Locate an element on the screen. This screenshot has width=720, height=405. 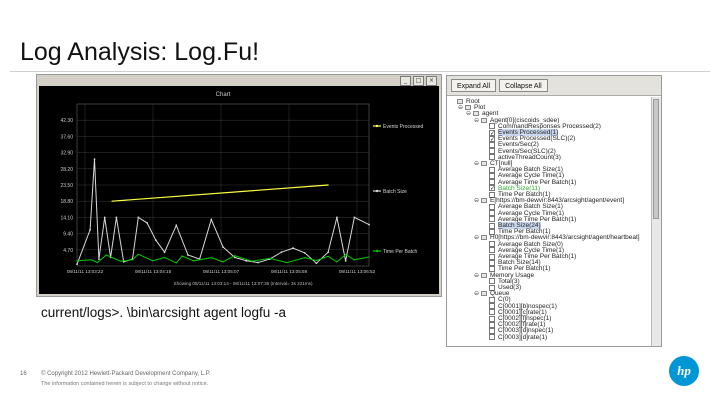
x-tick-label: 08/11/11 13:06:52 is located at coordinates (357, 271).